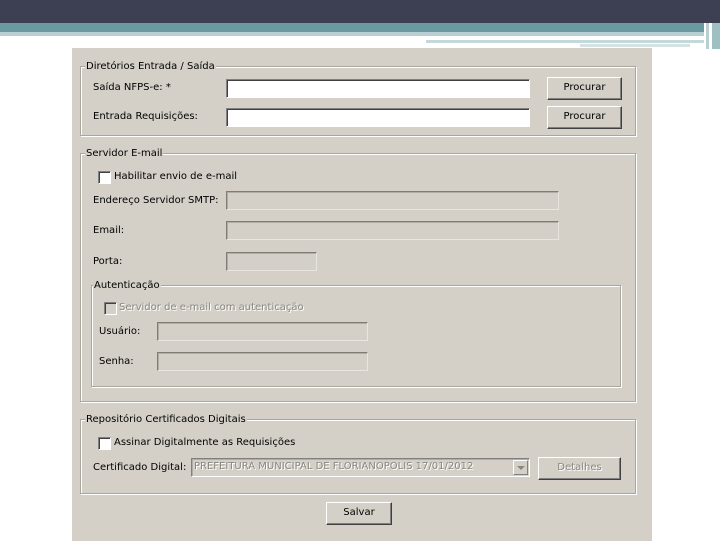  Describe the element at coordinates (584, 117) in the screenshot. I see `browse-input-button: Procurar` at that location.